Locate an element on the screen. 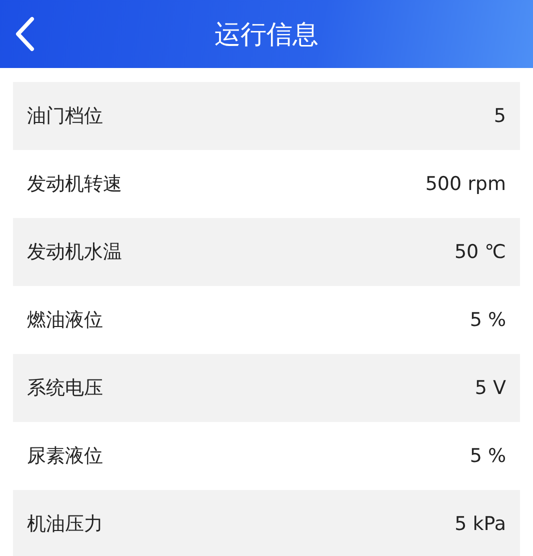  row-value: 5 is located at coordinates (500, 116).